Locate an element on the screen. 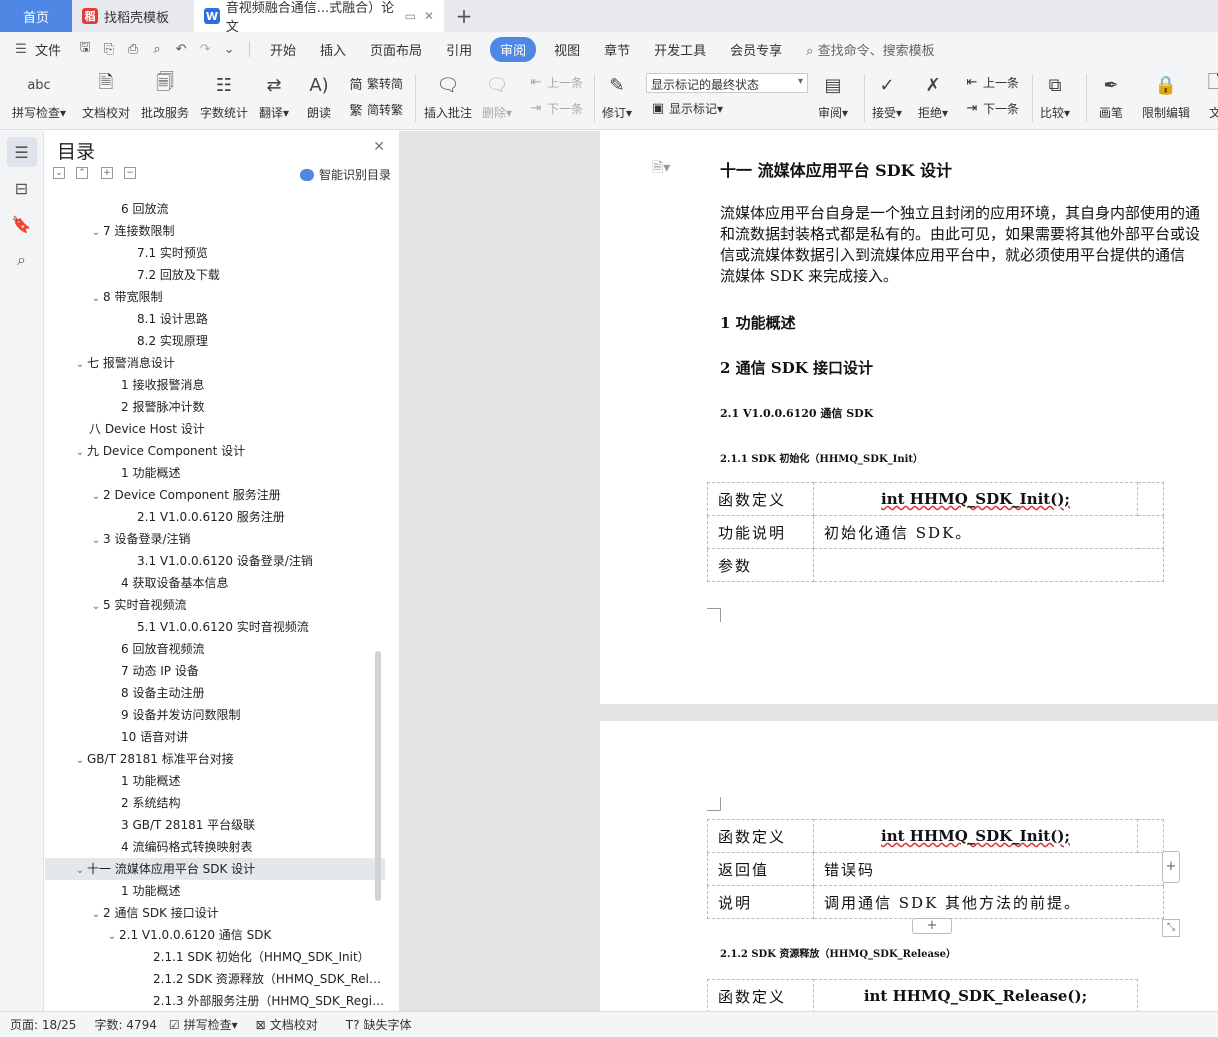  menu-references: 引用 is located at coordinates (459, 49).